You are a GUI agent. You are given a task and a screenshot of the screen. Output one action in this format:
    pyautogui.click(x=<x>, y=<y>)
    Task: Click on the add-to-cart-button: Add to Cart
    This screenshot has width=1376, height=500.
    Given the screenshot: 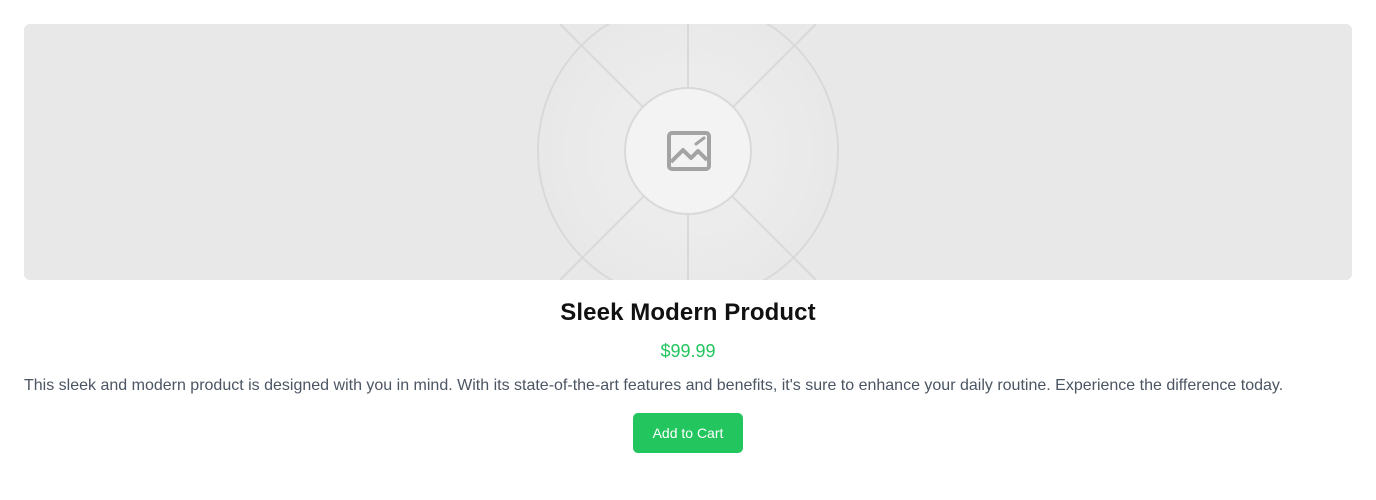 What is the action you would take?
    pyautogui.click(x=688, y=433)
    